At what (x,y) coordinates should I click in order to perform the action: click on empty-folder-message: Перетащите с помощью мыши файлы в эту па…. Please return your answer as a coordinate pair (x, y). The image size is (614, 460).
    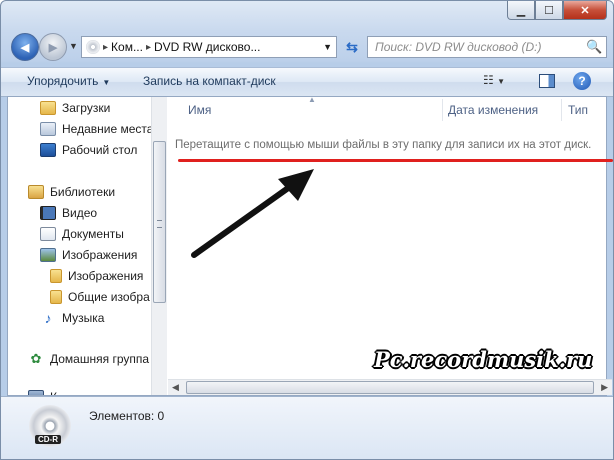
    Looking at the image, I should click on (383, 145).